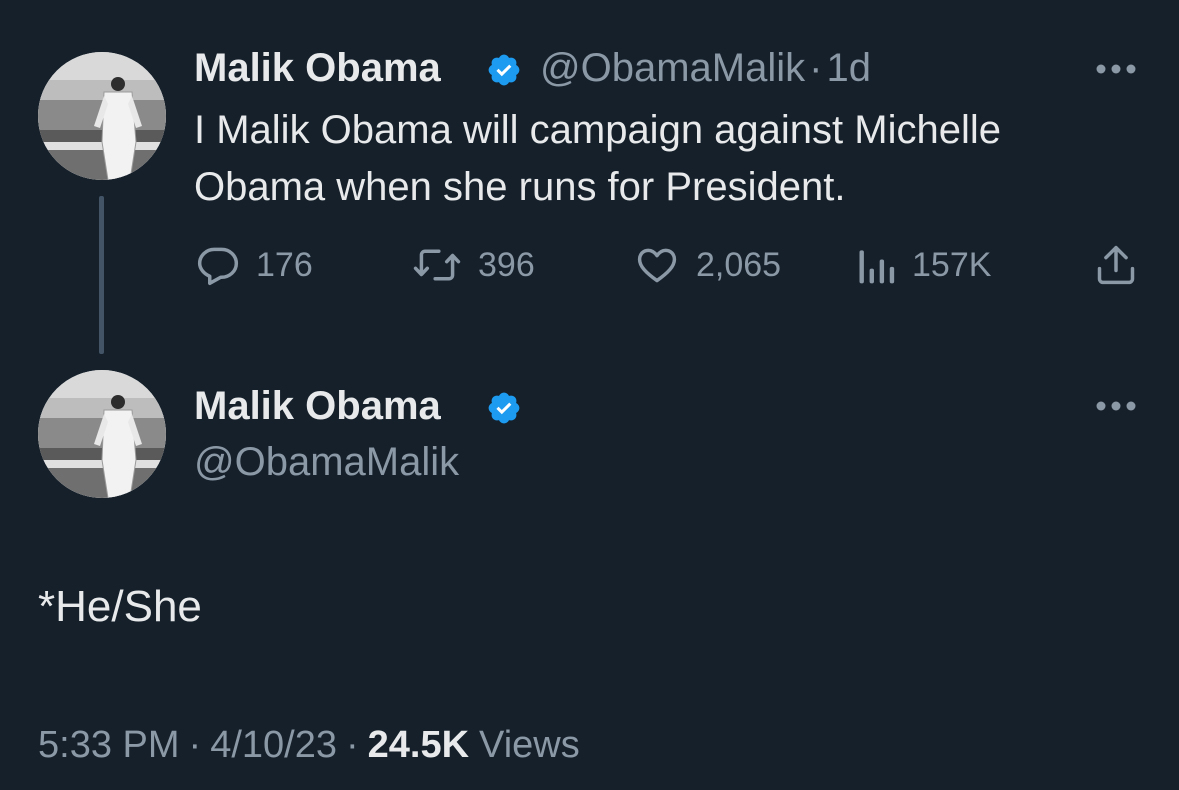  Describe the element at coordinates (848, 68) in the screenshot. I see `time-ago: 1d` at that location.